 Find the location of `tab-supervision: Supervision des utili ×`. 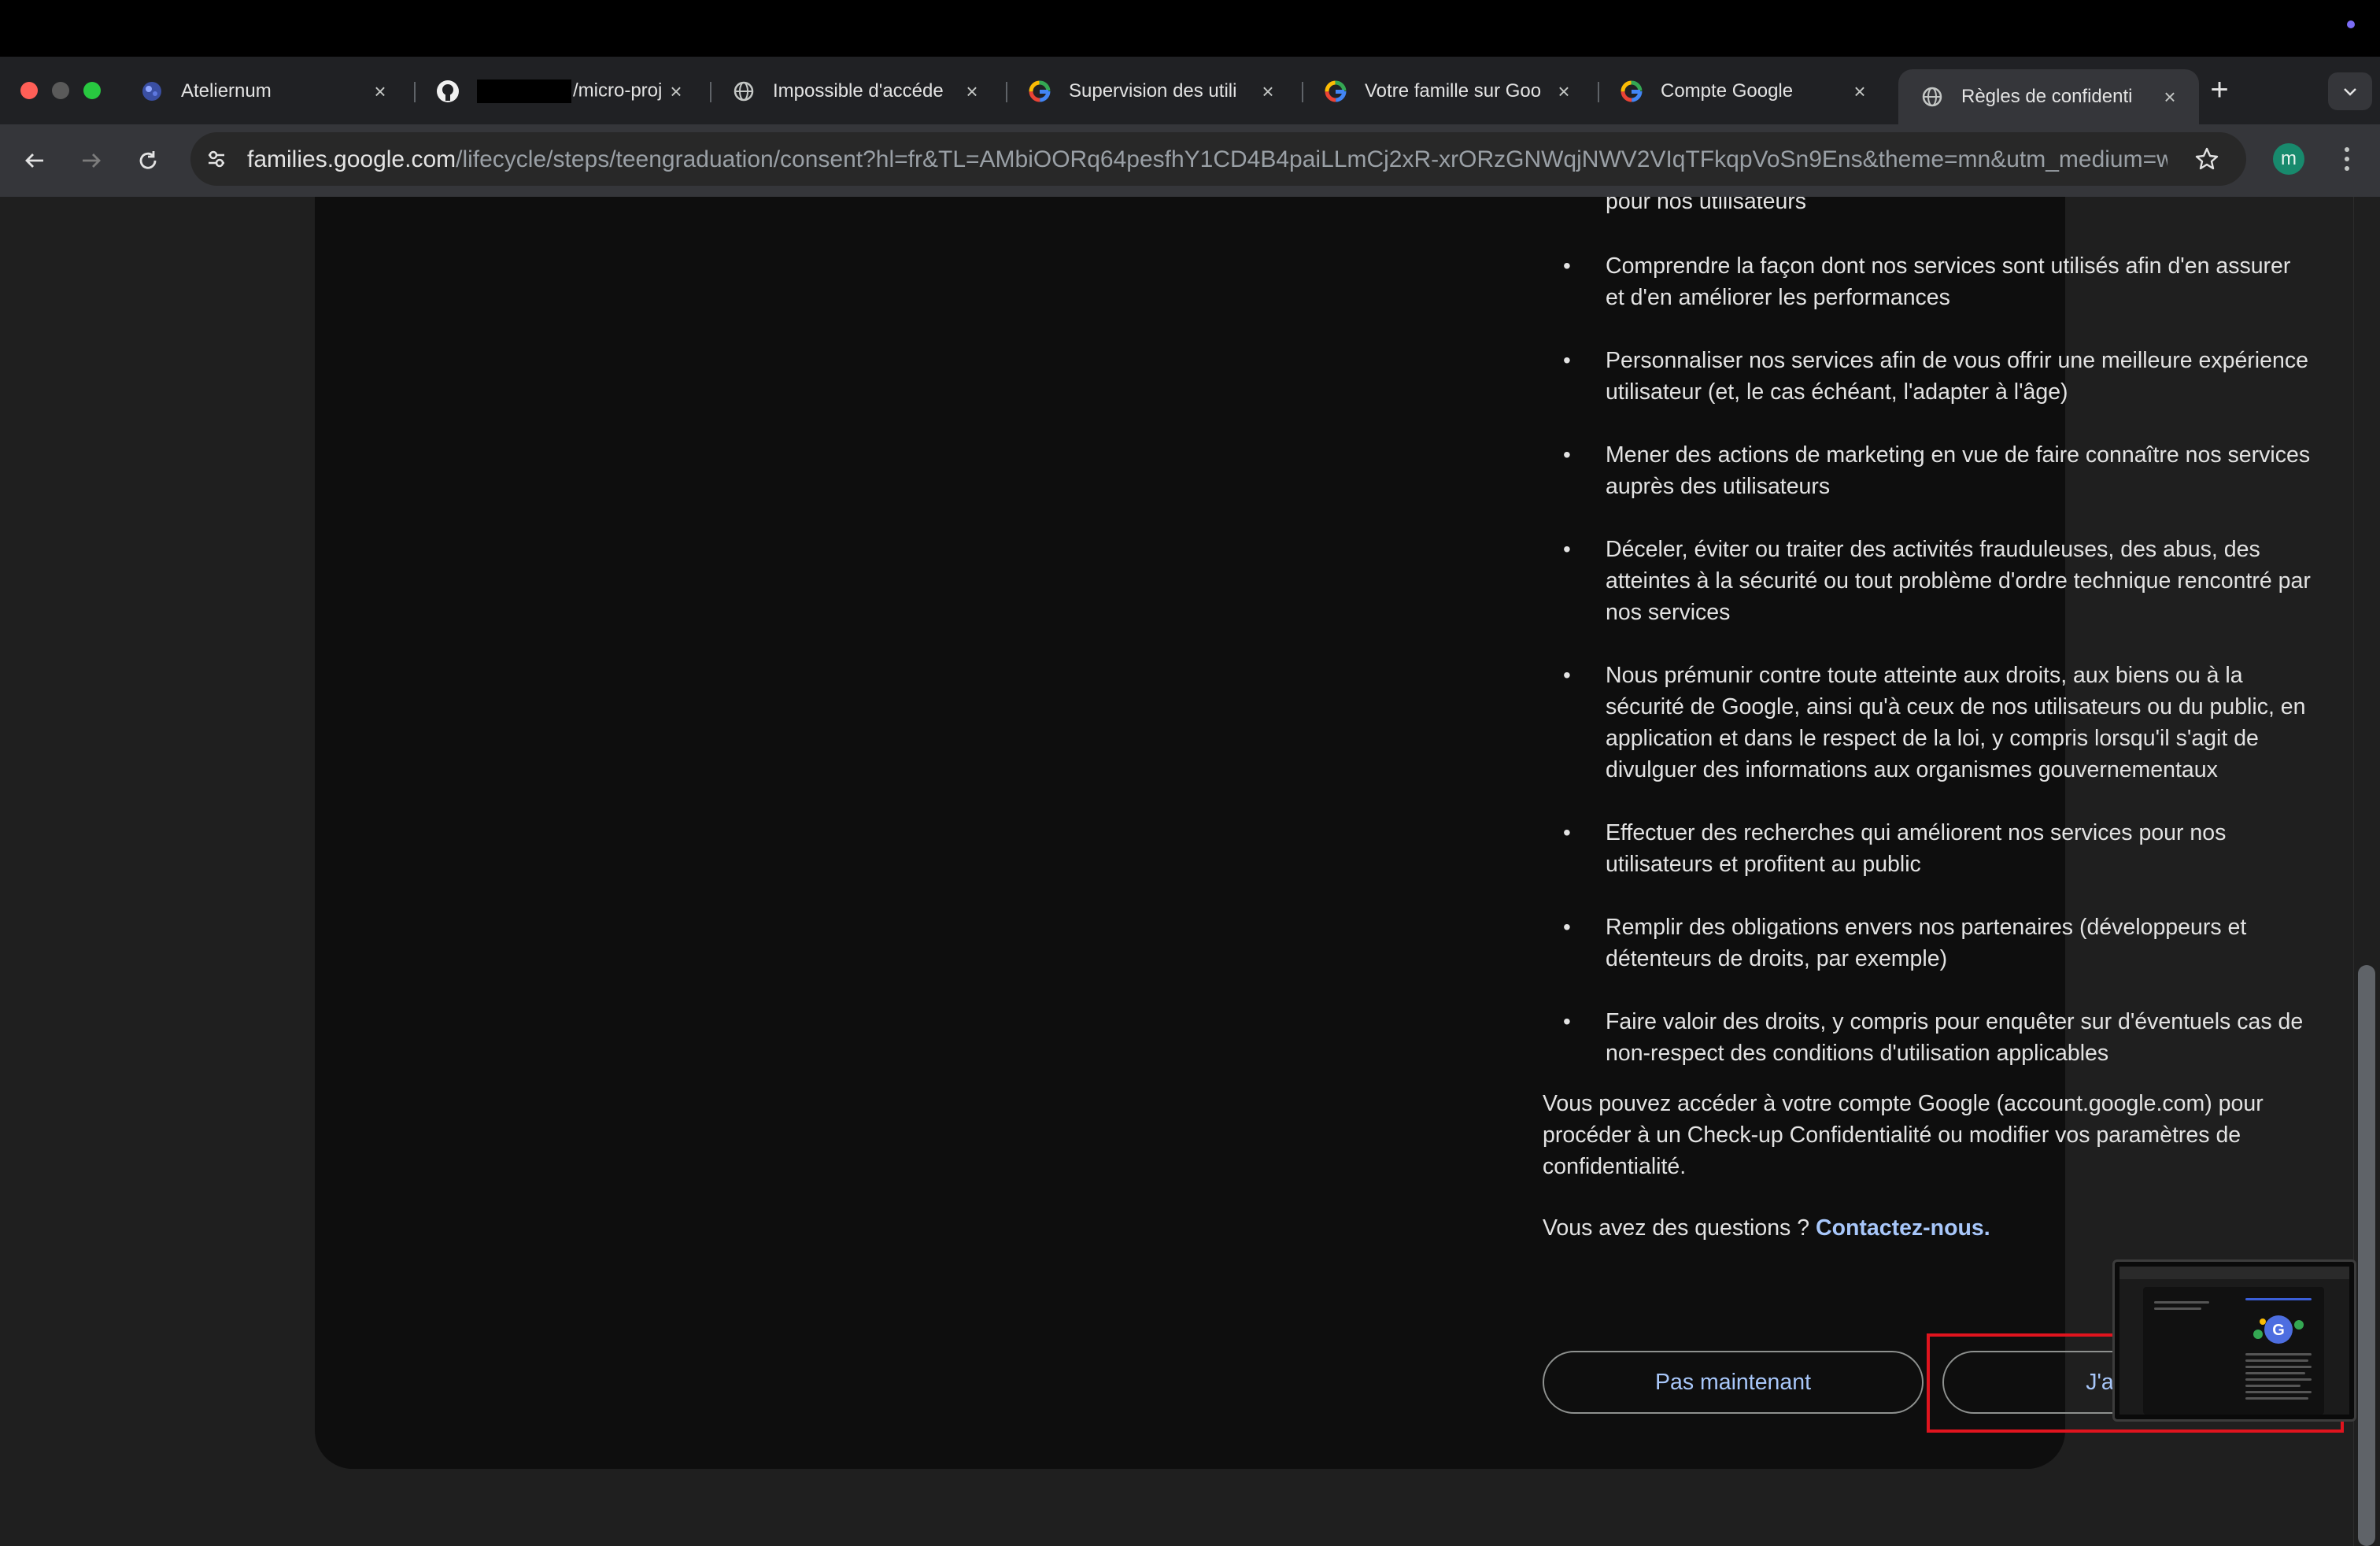

tab-supervision: Supervision des utili × is located at coordinates (1151, 91).